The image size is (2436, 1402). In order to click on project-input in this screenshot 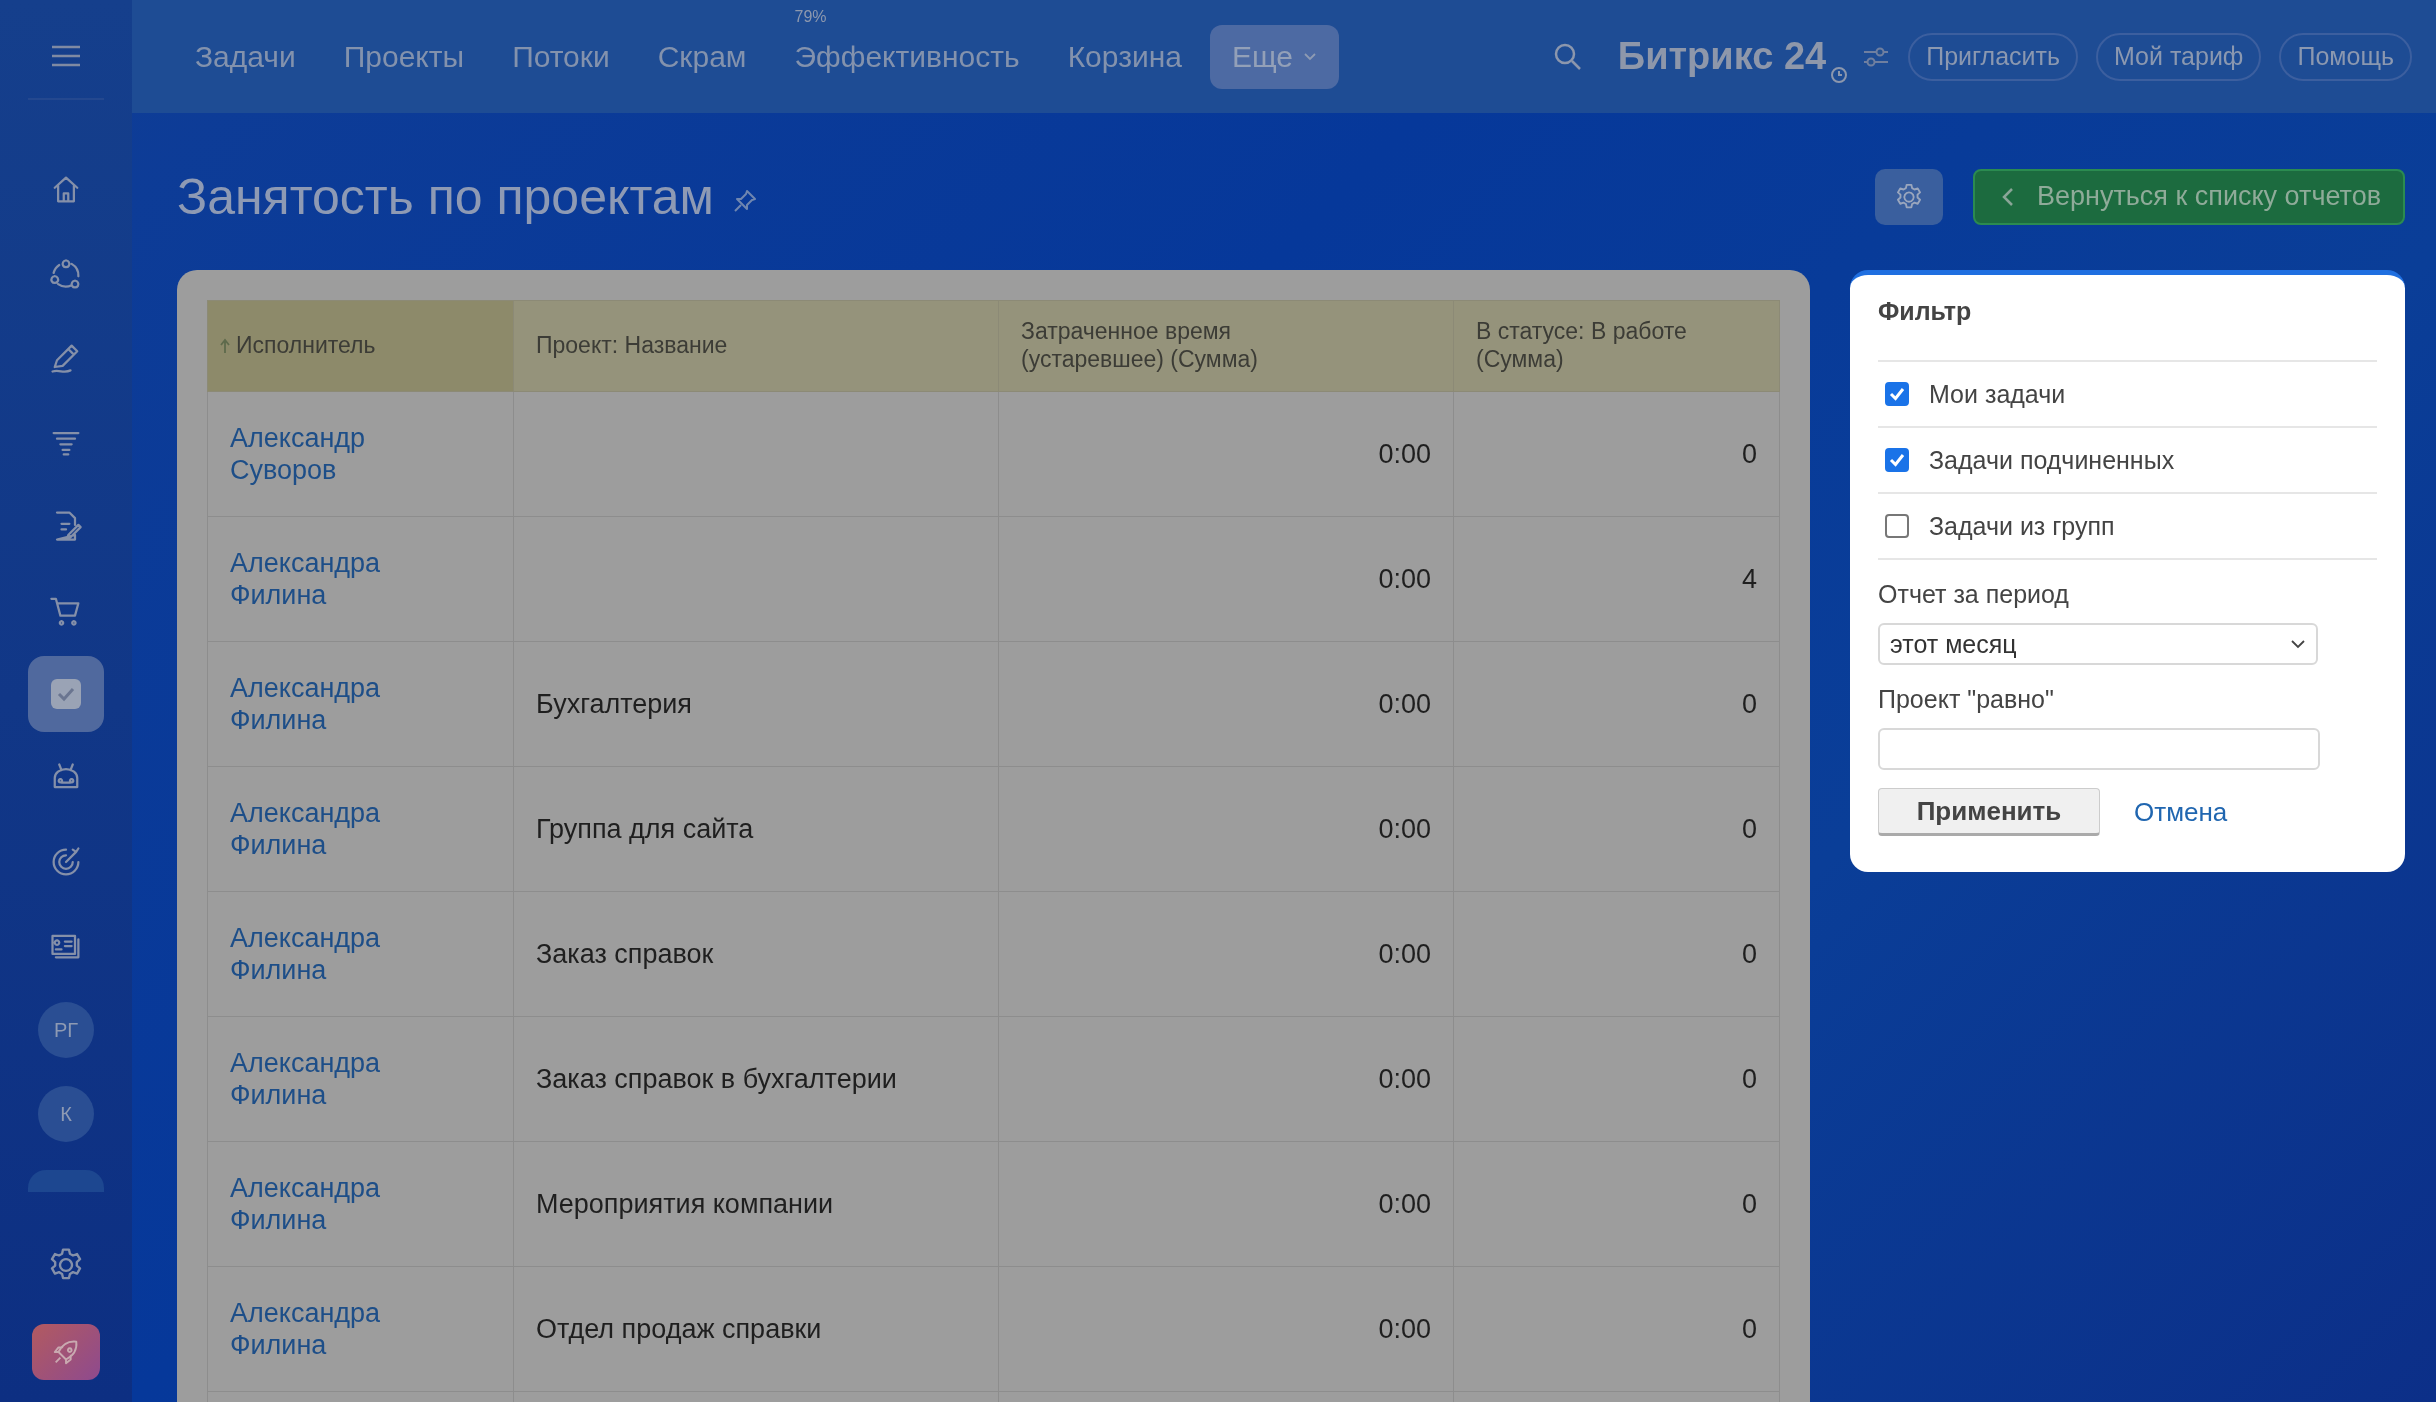, I will do `click(2099, 749)`.